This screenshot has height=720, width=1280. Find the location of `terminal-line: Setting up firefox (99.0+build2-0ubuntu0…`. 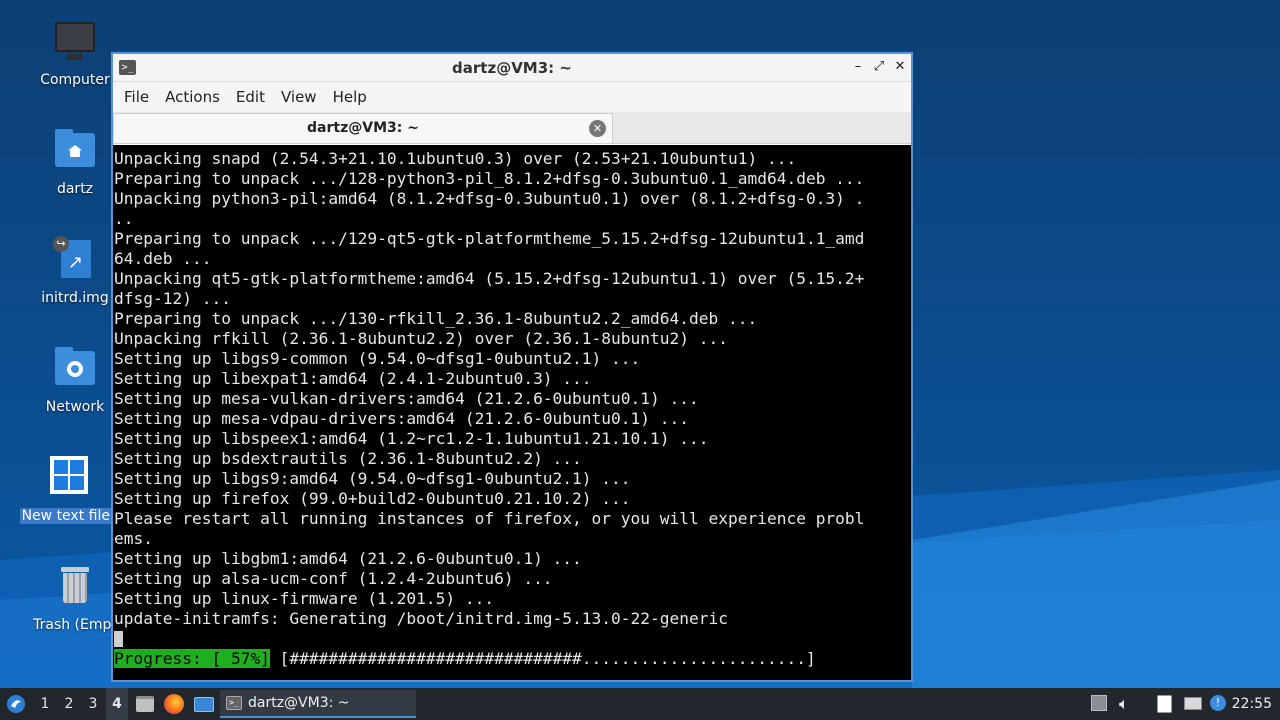

terminal-line: Setting up firefox (99.0+build2-0ubuntu0… is located at coordinates (372, 498).